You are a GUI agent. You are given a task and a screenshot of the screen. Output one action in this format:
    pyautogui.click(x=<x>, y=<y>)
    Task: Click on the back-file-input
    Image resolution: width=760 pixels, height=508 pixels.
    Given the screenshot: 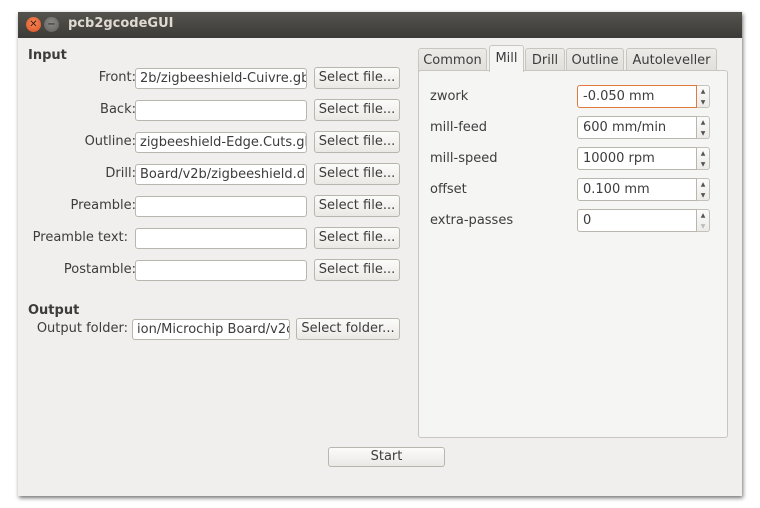 What is the action you would take?
    pyautogui.click(x=221, y=110)
    